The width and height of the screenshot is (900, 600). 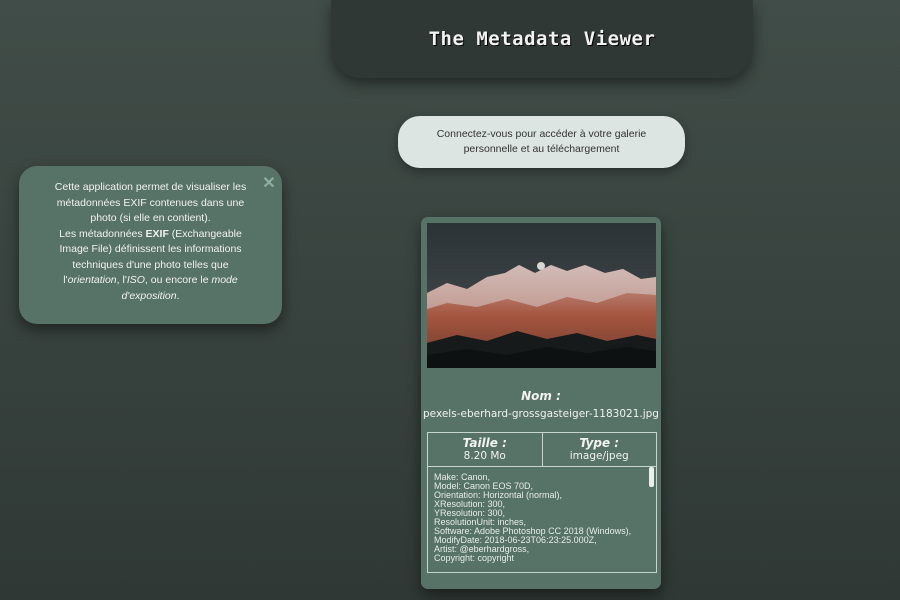 I want to click on app-title: The Metadata Viewer, so click(x=542, y=39).